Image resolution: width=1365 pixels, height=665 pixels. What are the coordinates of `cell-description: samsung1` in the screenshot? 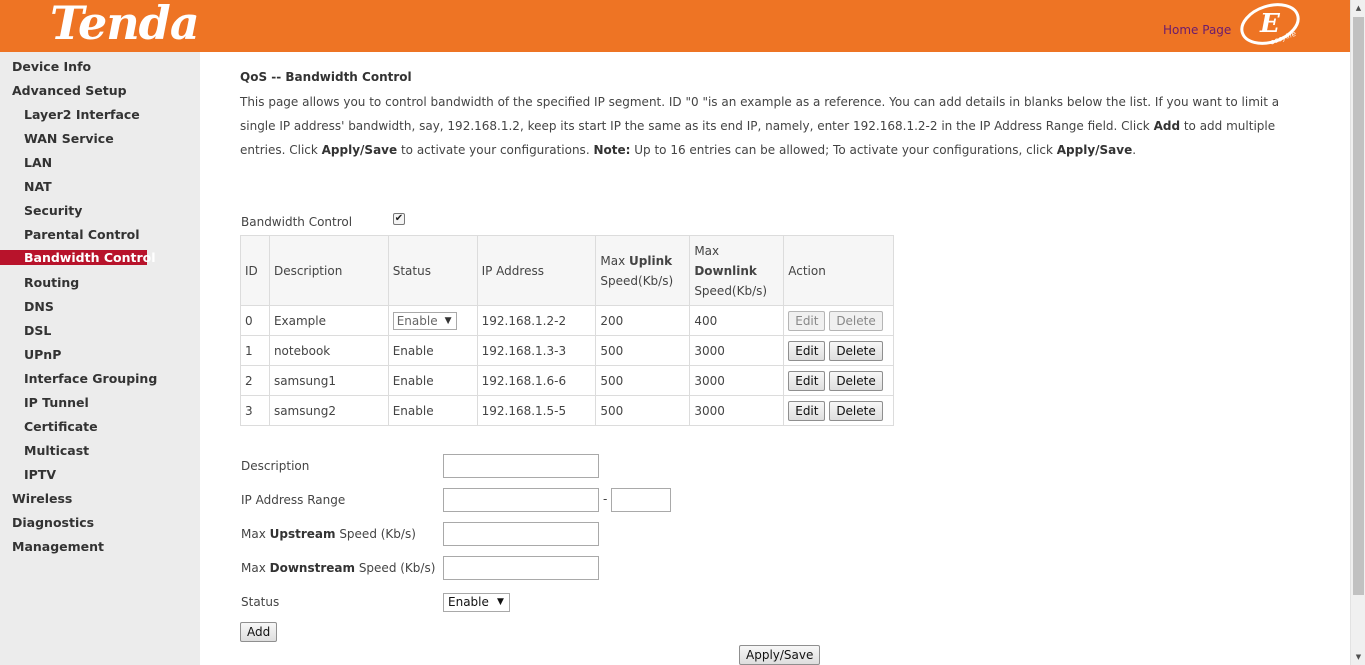 It's located at (328, 380).